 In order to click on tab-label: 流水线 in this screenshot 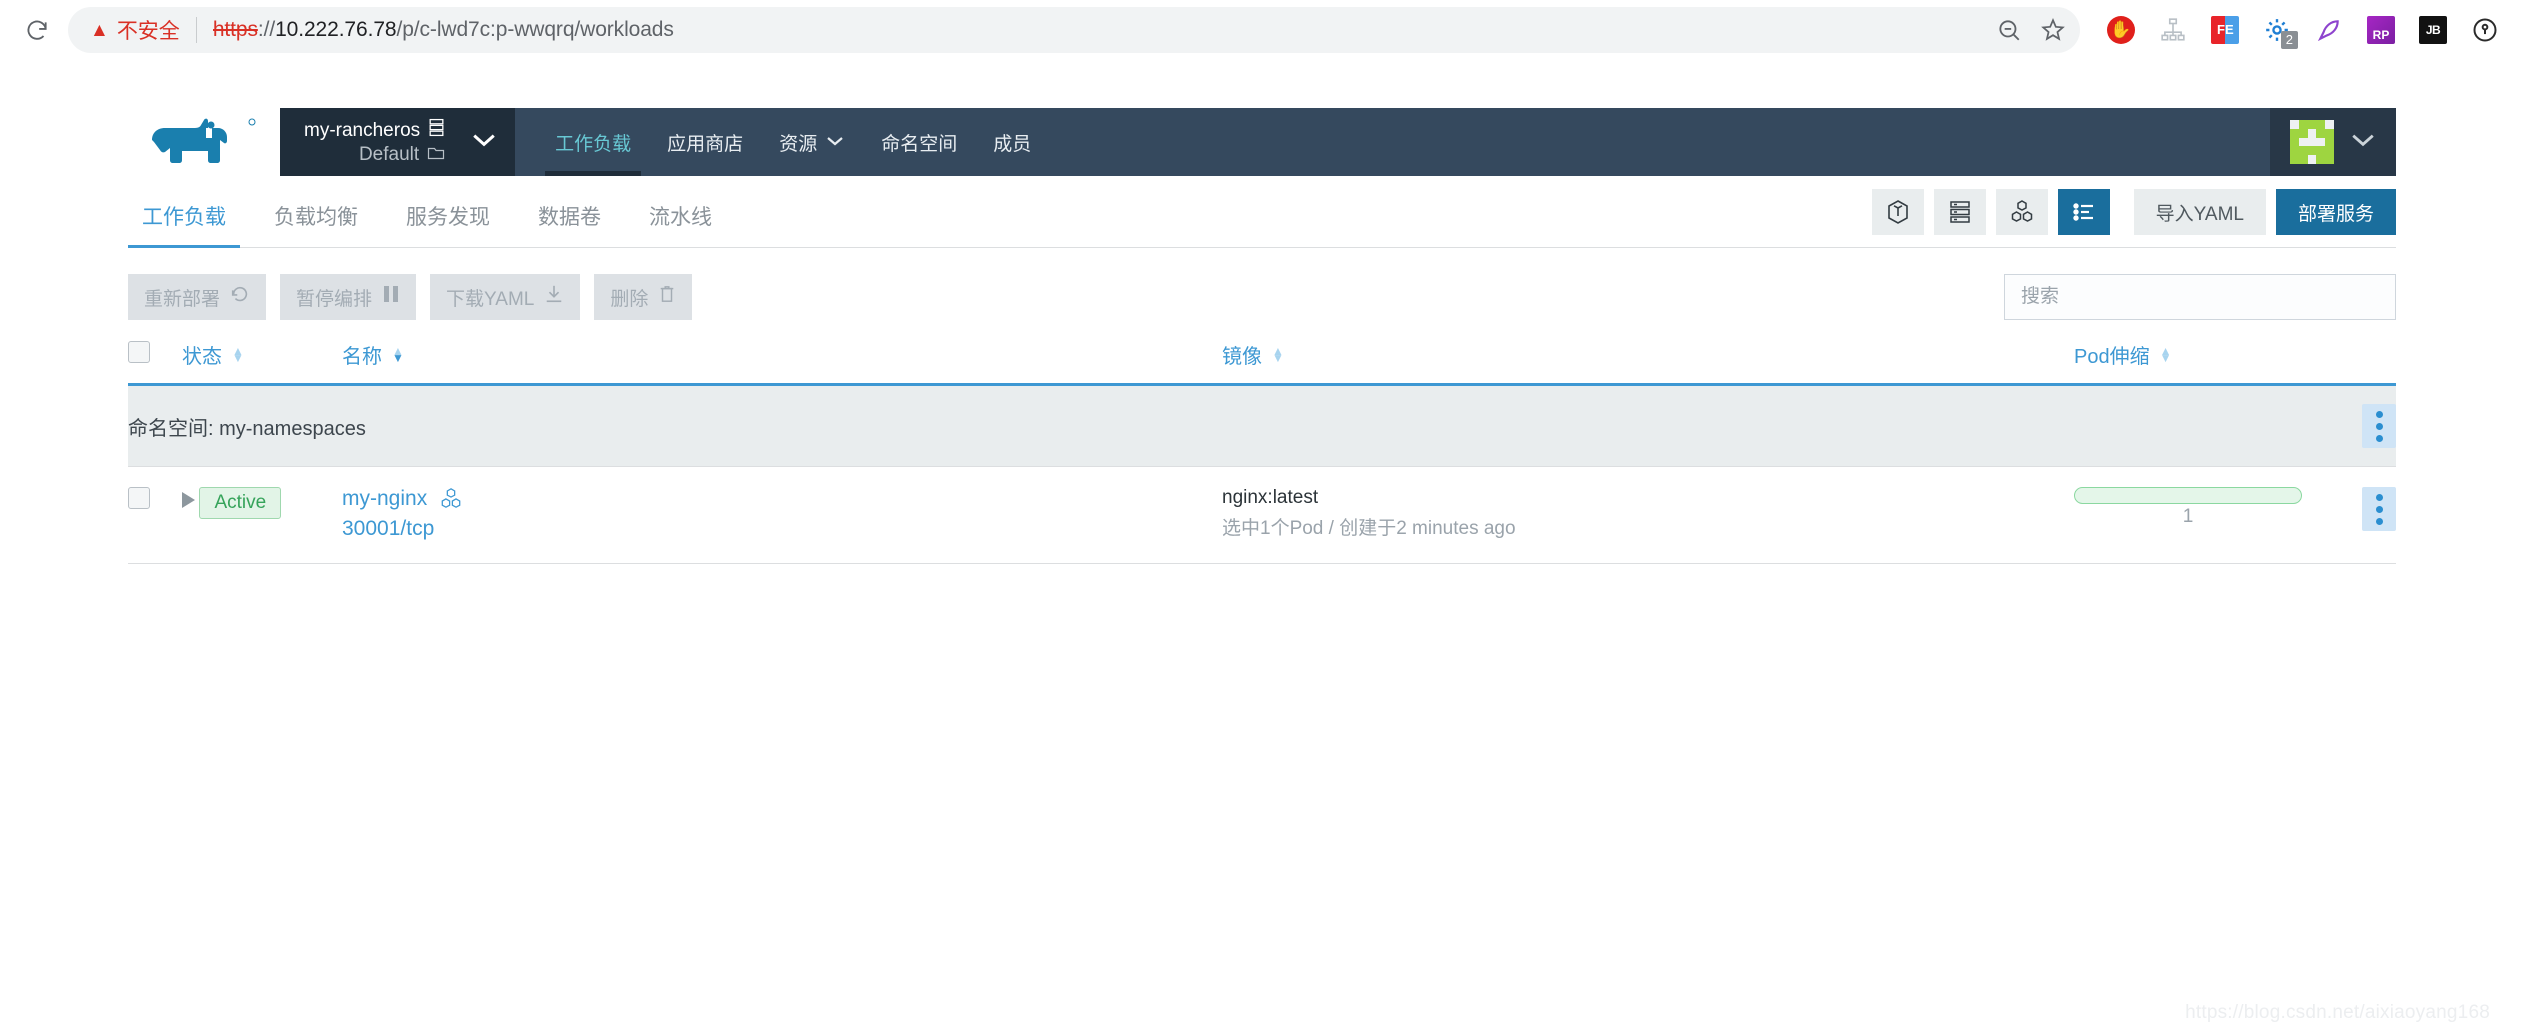, I will do `click(680, 217)`.